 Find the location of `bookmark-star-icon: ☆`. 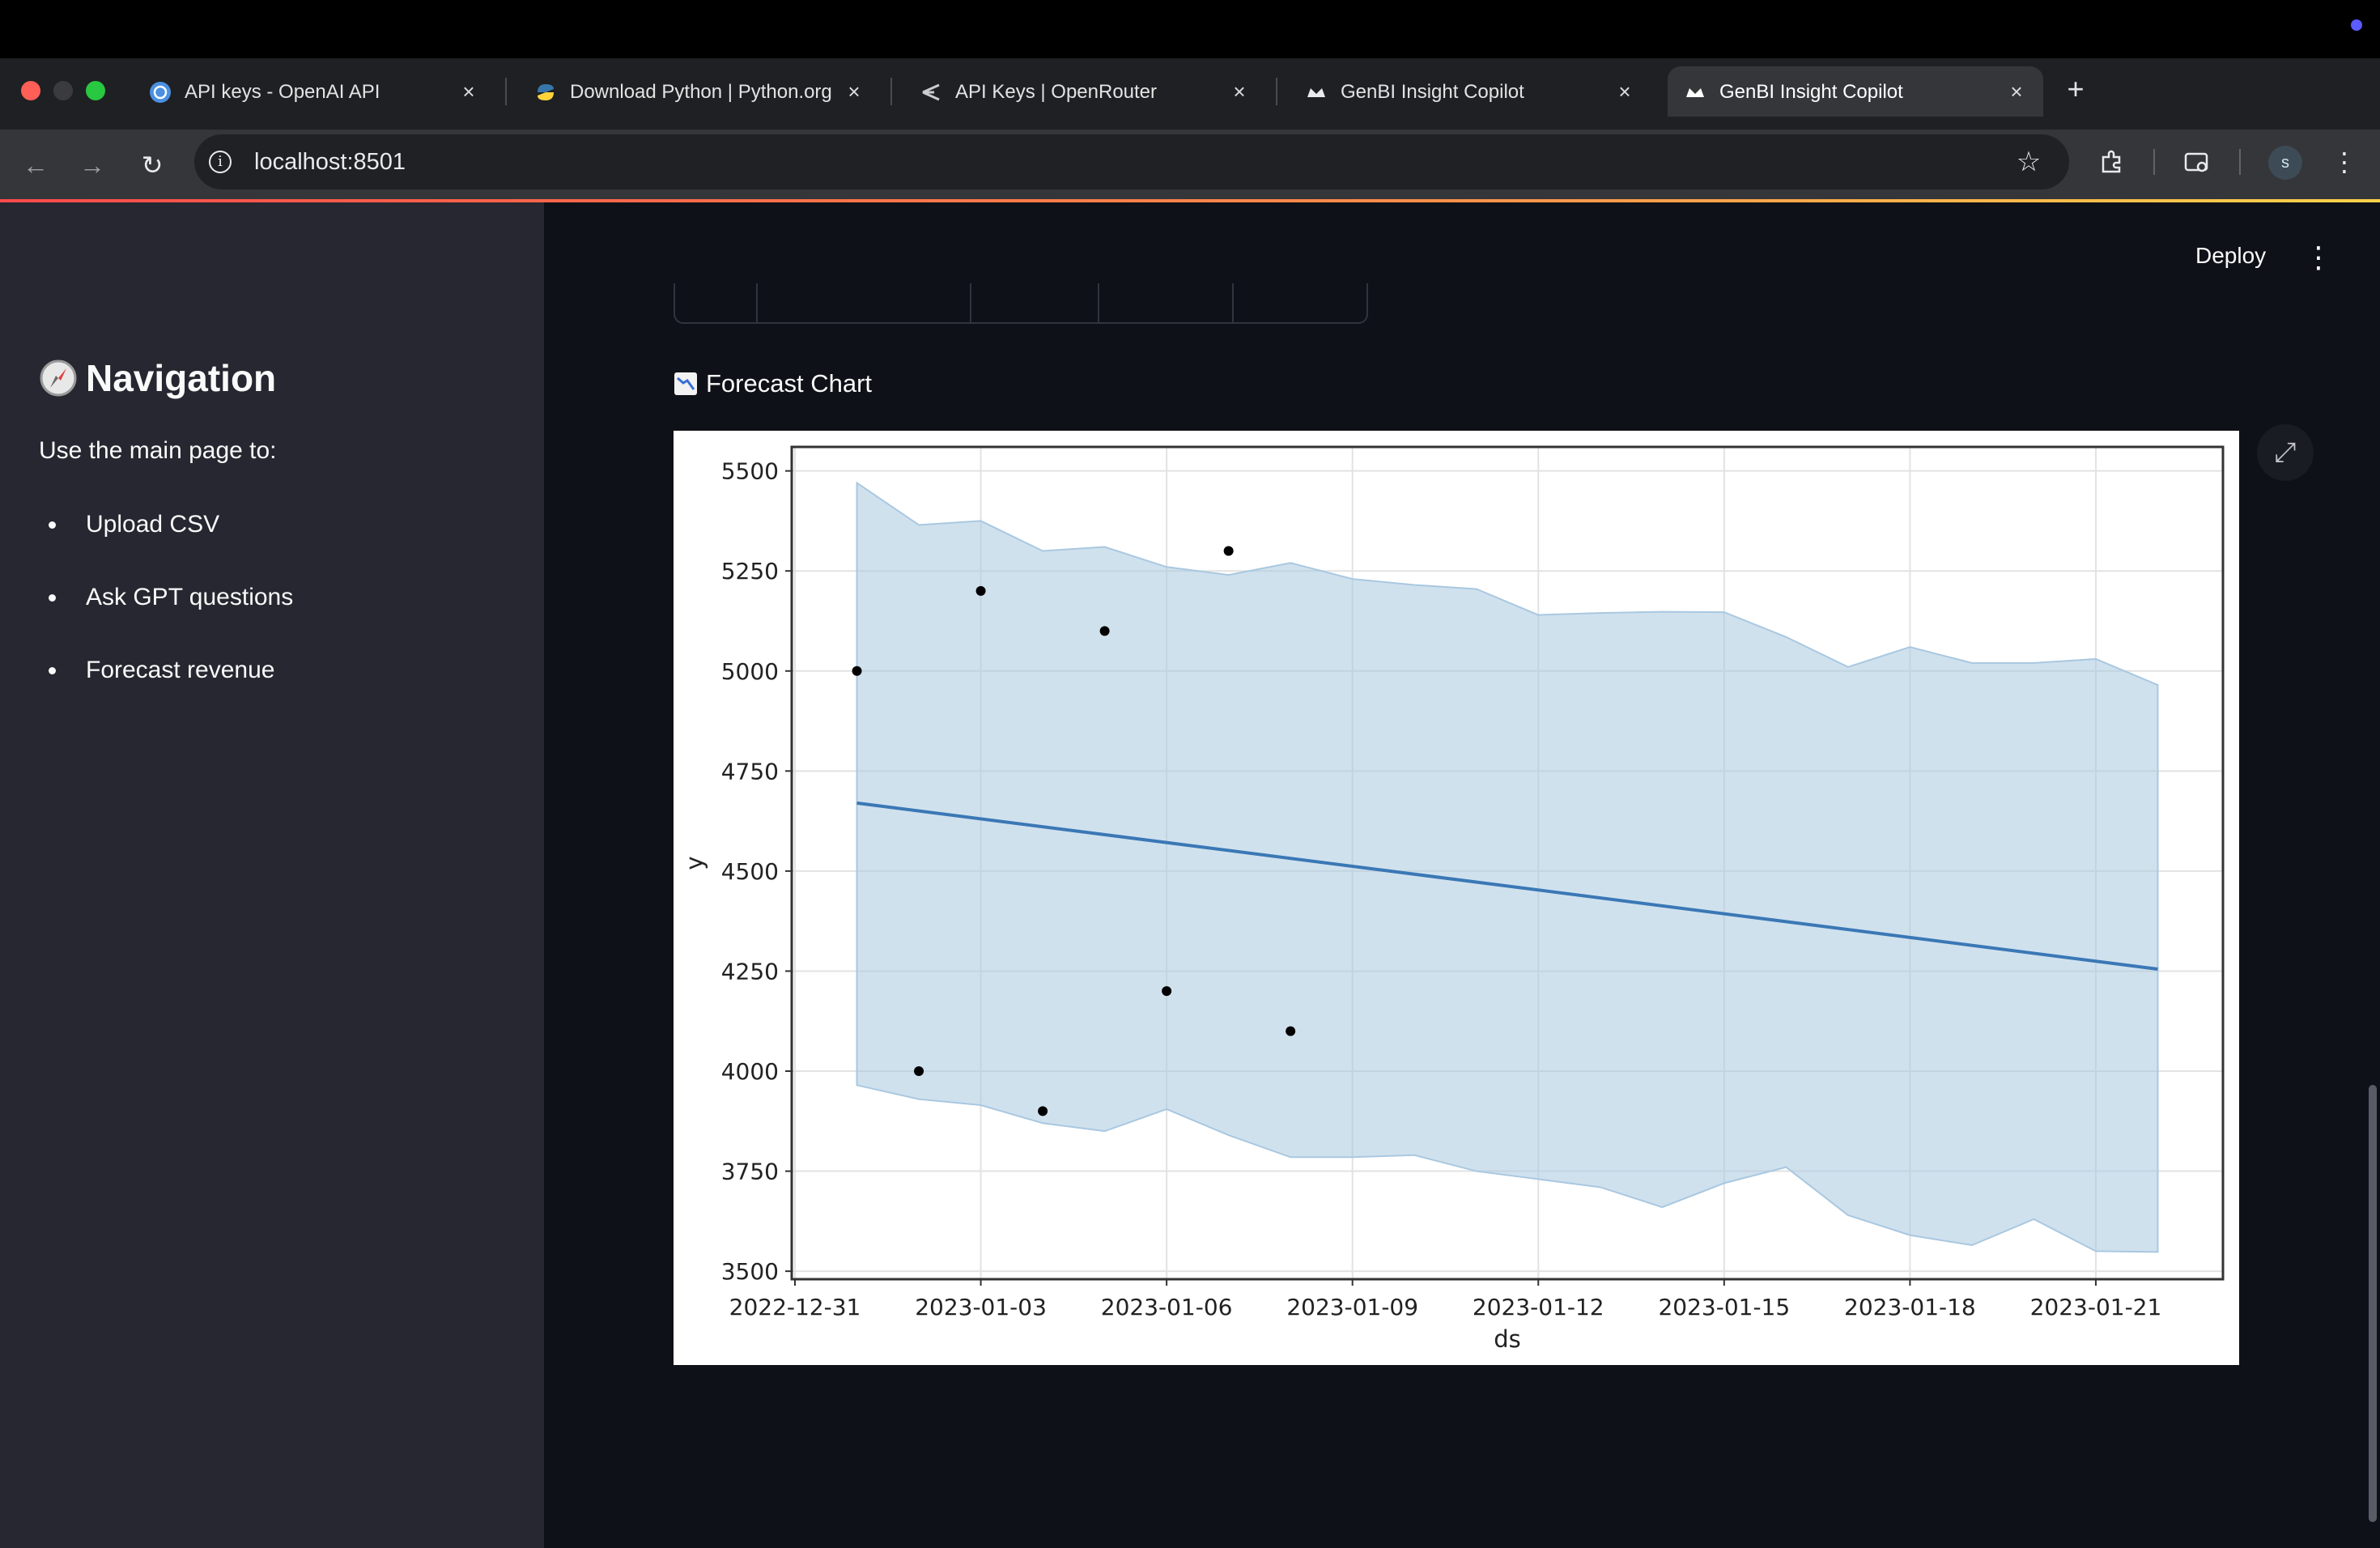

bookmark-star-icon: ☆ is located at coordinates (2029, 161).